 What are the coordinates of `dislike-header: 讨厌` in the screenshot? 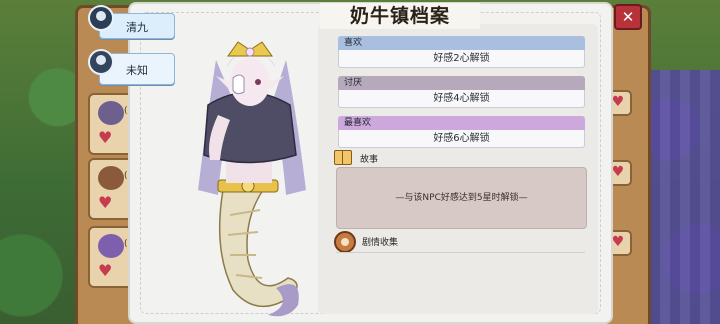 It's located at (461, 83).